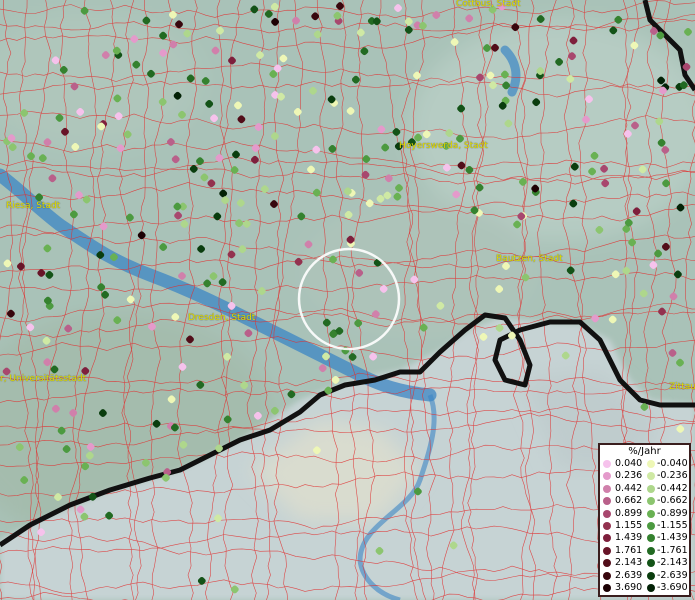  Describe the element at coordinates (672, 538) in the screenshot. I see `legend-value-negative: -1.439` at that location.